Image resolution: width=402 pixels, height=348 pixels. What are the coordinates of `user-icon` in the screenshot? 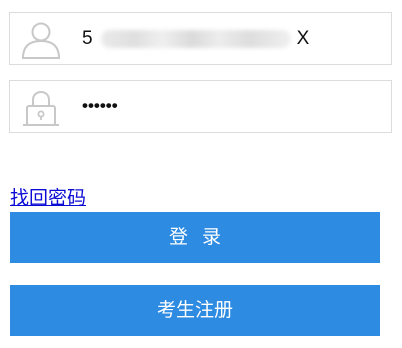 It's located at (41, 40).